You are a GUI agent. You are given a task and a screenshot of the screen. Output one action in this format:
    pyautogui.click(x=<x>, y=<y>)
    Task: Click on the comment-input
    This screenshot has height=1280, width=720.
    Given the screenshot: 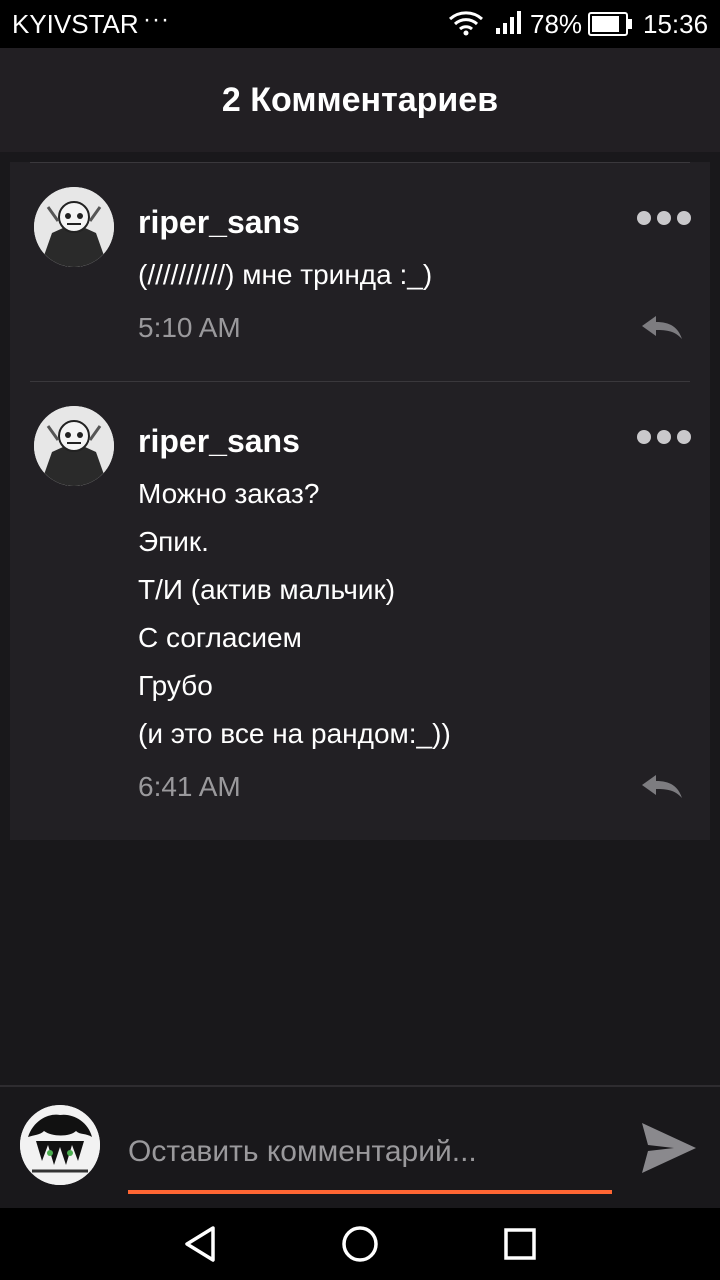 What is the action you would take?
    pyautogui.click(x=370, y=1152)
    